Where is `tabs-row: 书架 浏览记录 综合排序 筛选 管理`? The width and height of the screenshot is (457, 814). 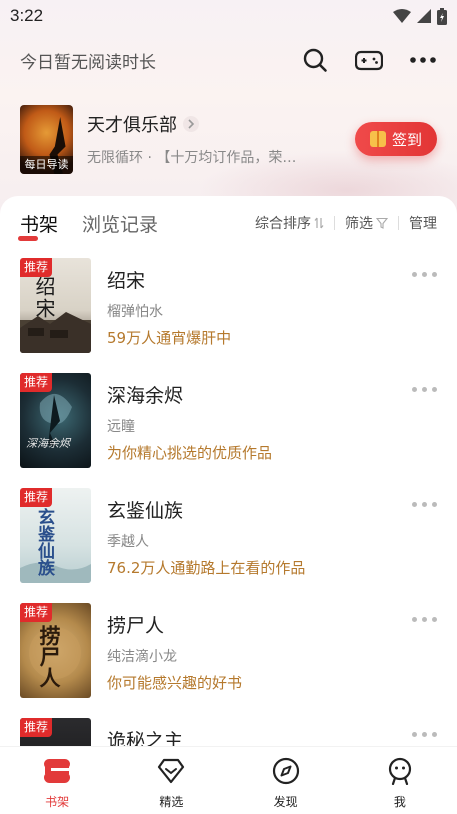 tabs-row: 书架 浏览记录 综合排序 筛选 管理 is located at coordinates (227, 224).